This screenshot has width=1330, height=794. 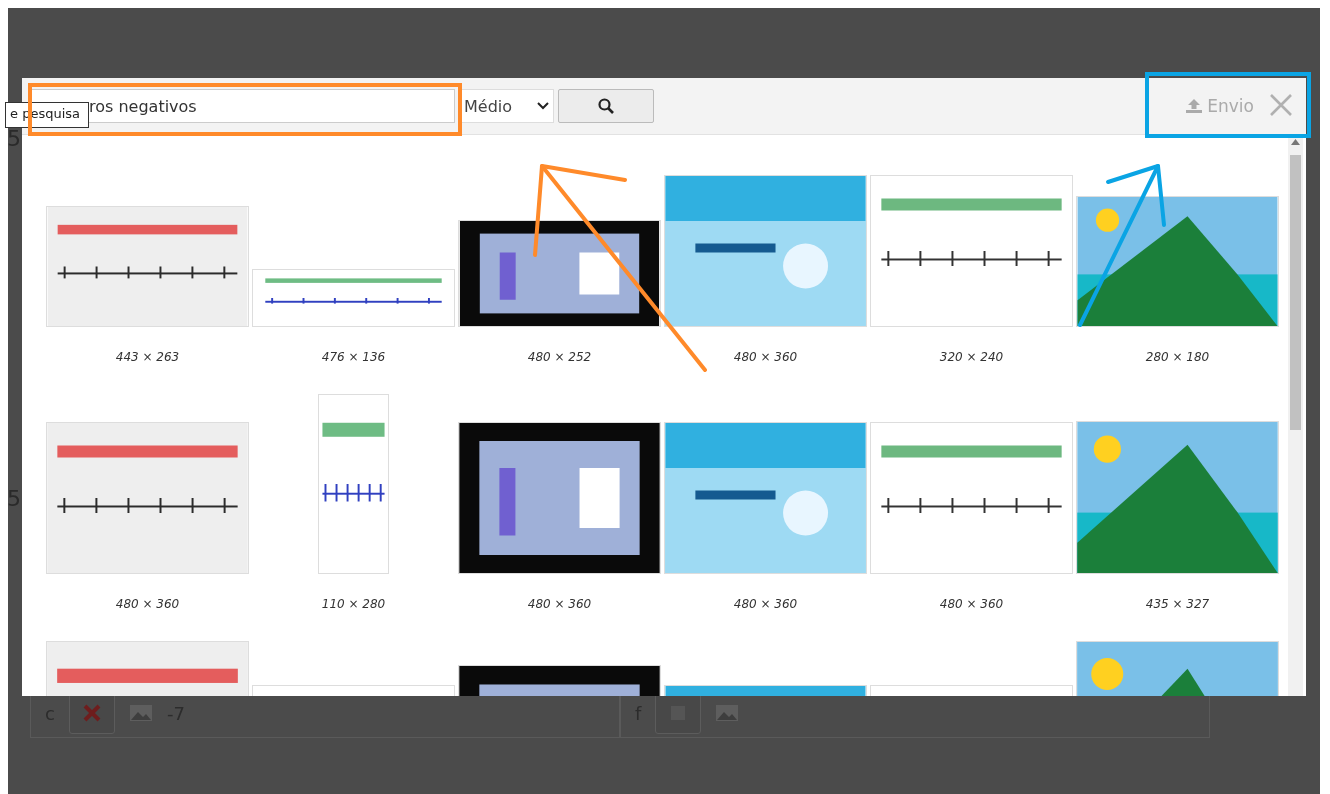 I want to click on image-size: 480 × 252, so click(x=559, y=357).